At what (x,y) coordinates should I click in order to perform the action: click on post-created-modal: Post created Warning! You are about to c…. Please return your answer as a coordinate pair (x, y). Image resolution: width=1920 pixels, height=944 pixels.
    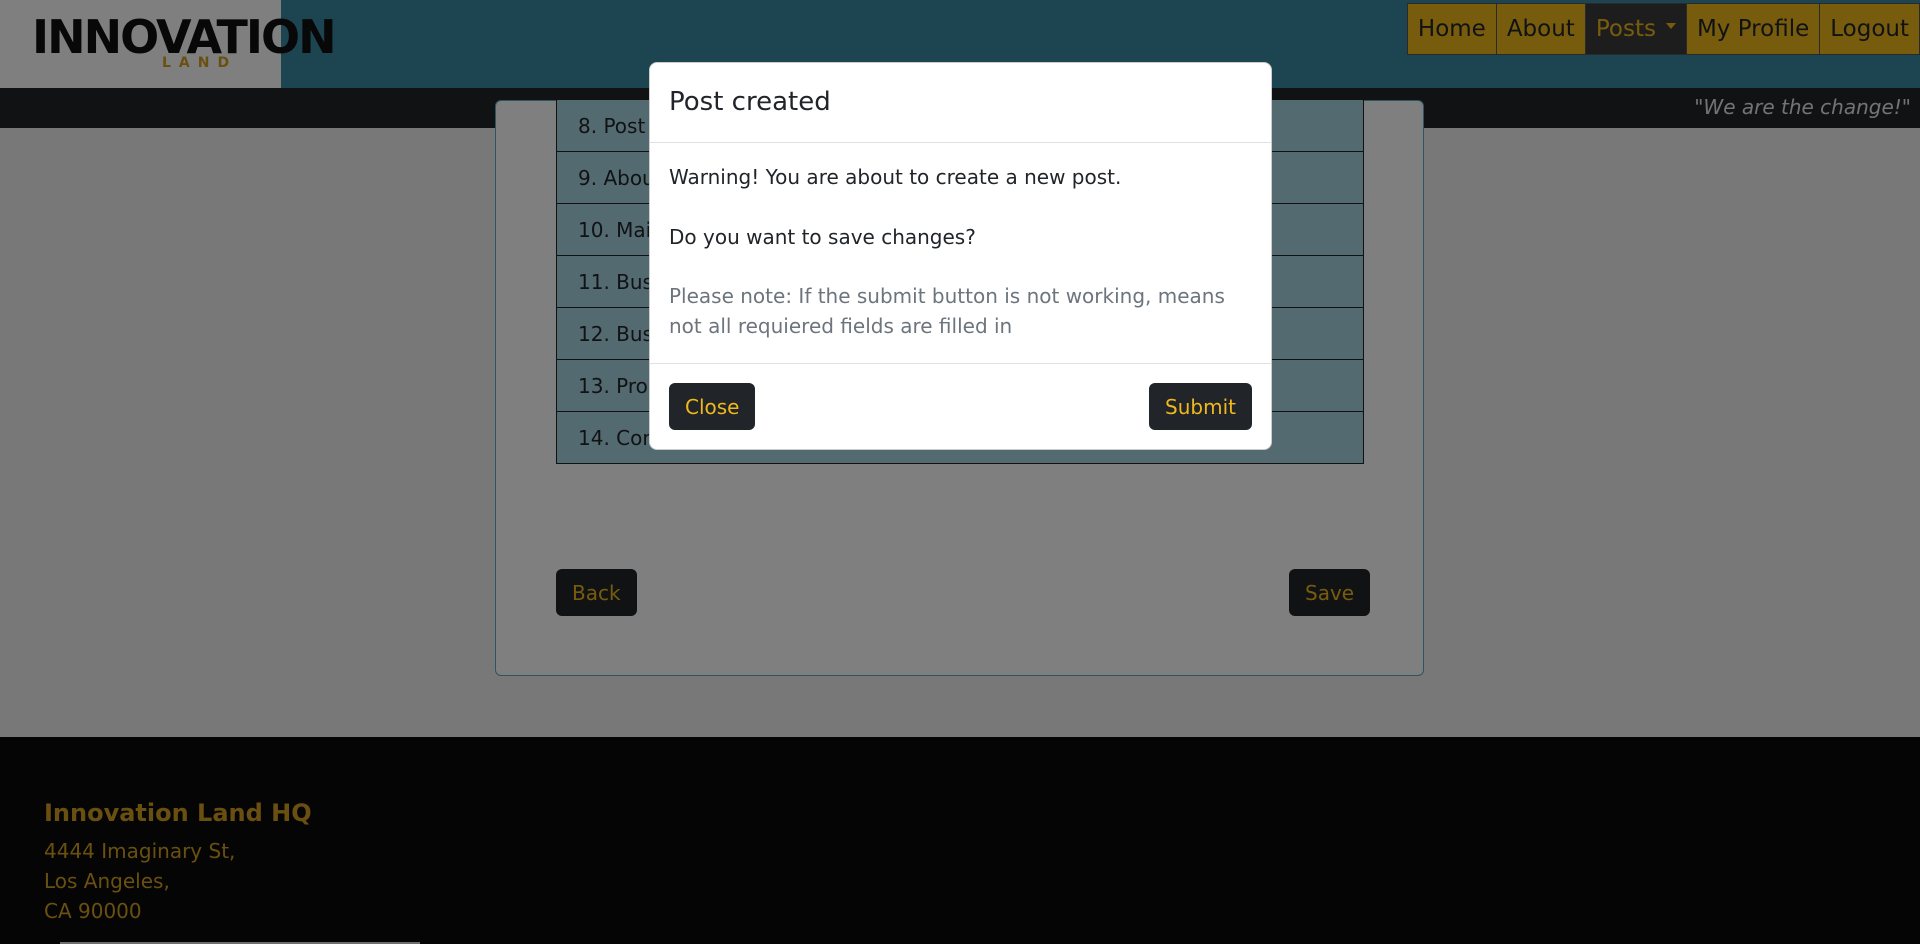
    Looking at the image, I should click on (960, 256).